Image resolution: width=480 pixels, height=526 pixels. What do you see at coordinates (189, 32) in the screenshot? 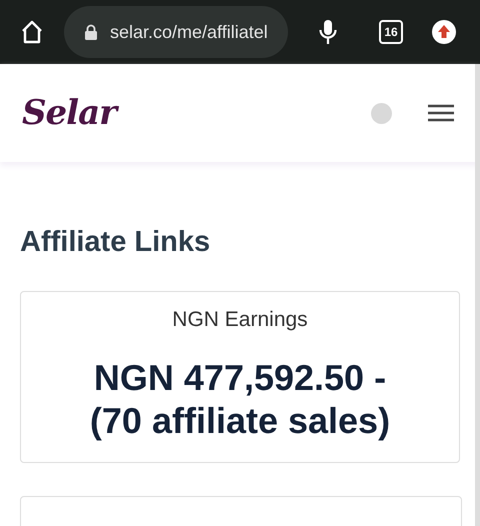
I see `url-text: selar.co/me/affiliatel` at bounding box center [189, 32].